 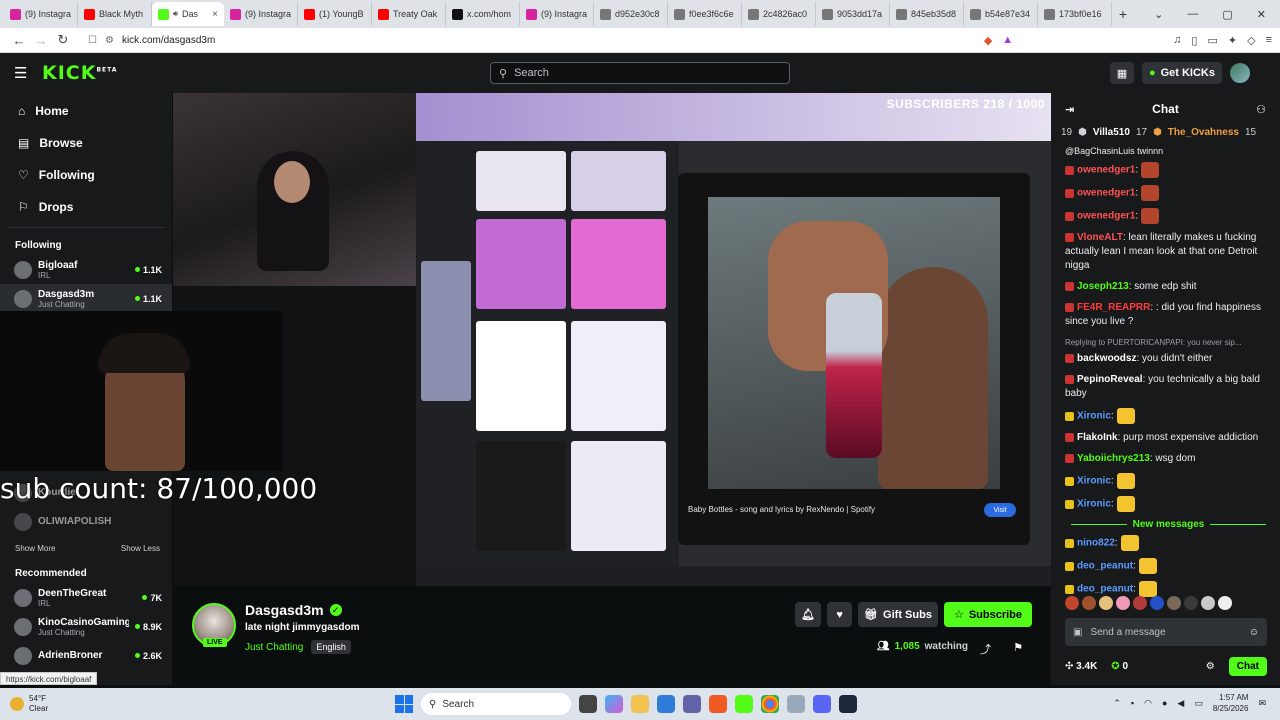 I want to click on chat-username: backwoodsz, so click(x=1106, y=358).